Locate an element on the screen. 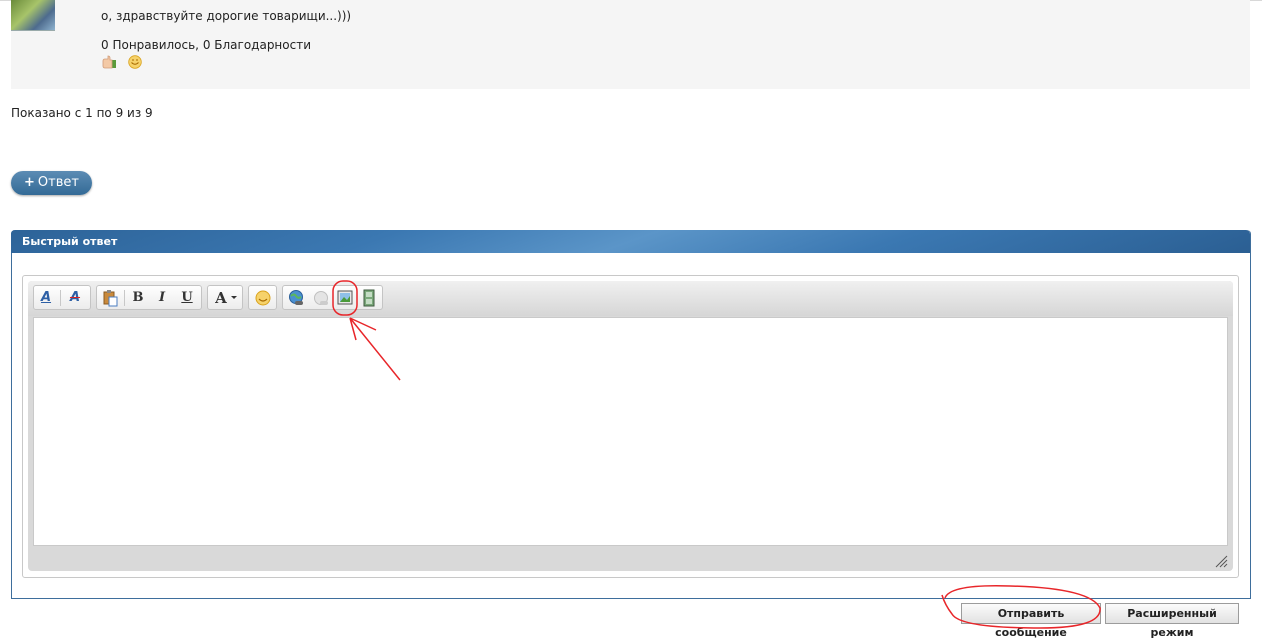 The height and width of the screenshot is (642, 1262). submit-button: Отправить сообщение is located at coordinates (1031, 621).